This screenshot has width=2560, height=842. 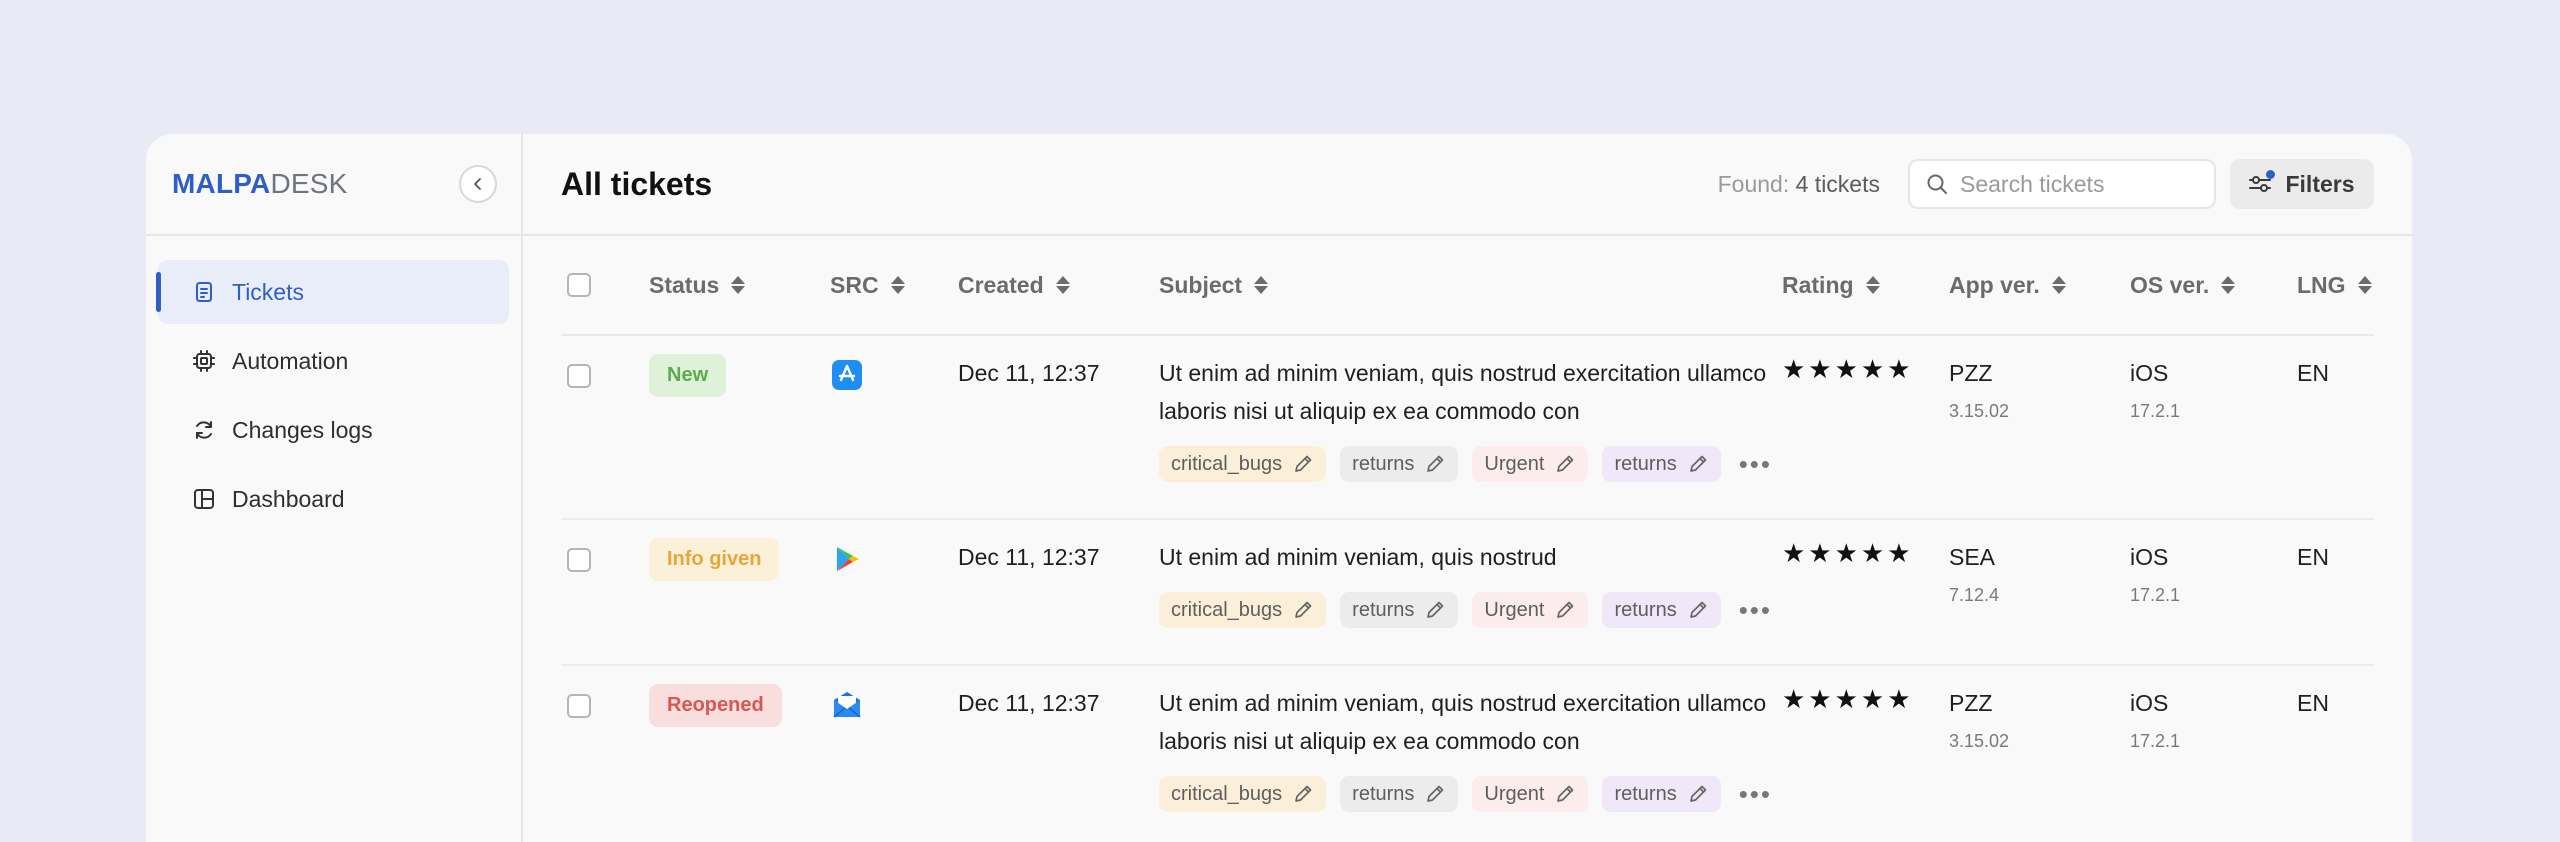 What do you see at coordinates (1848, 553) in the screenshot?
I see `rating-stars: ★★★★★` at bounding box center [1848, 553].